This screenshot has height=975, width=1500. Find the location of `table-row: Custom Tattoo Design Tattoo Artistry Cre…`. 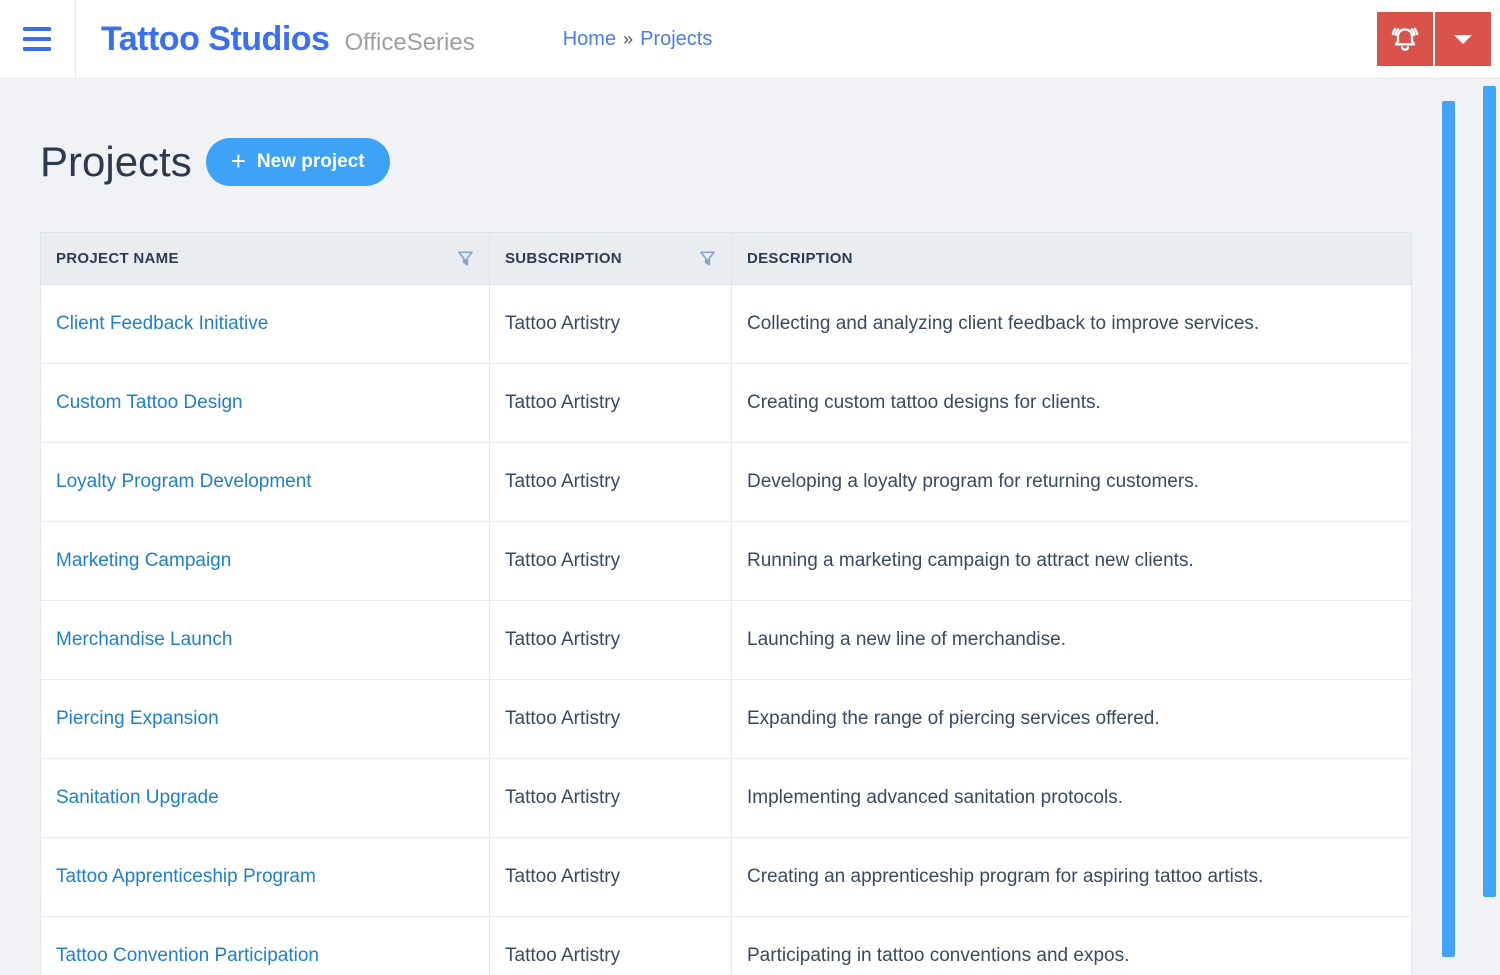

table-row: Custom Tattoo Design Tattoo Artistry Cre… is located at coordinates (726, 403).